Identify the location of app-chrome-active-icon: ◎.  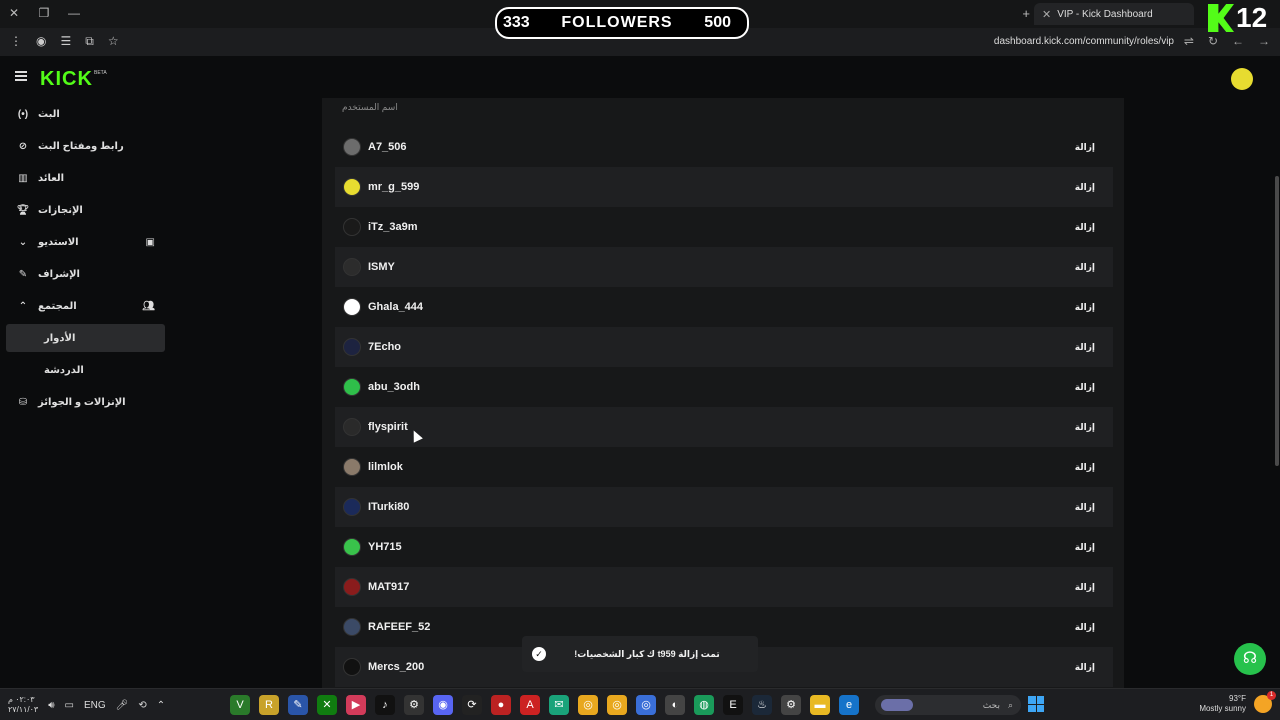
(646, 705).